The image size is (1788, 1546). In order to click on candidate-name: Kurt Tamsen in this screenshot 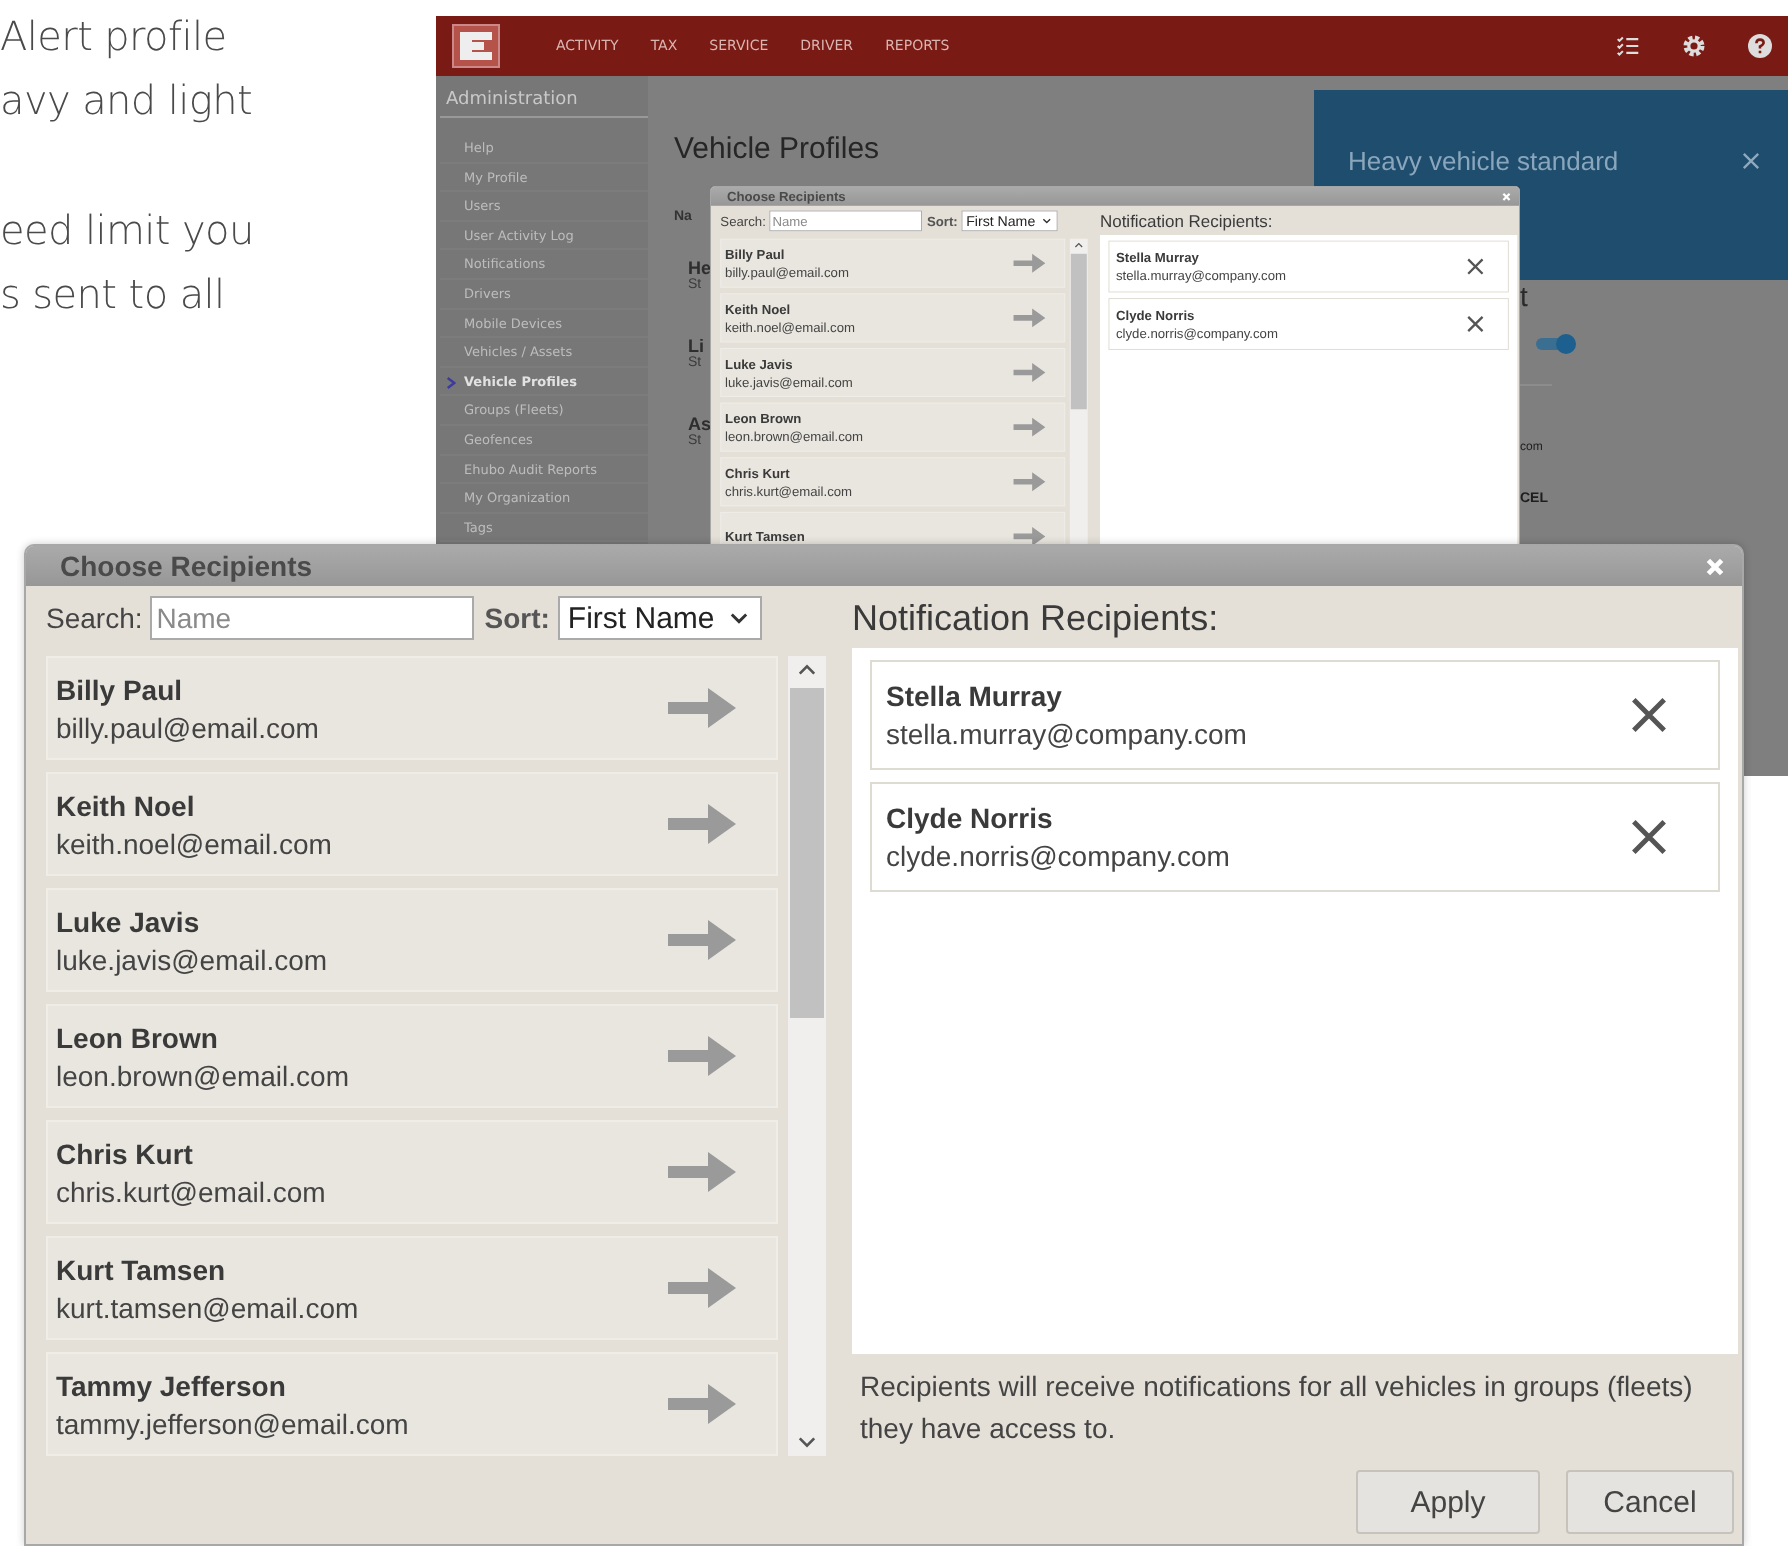, I will do `click(142, 1269)`.